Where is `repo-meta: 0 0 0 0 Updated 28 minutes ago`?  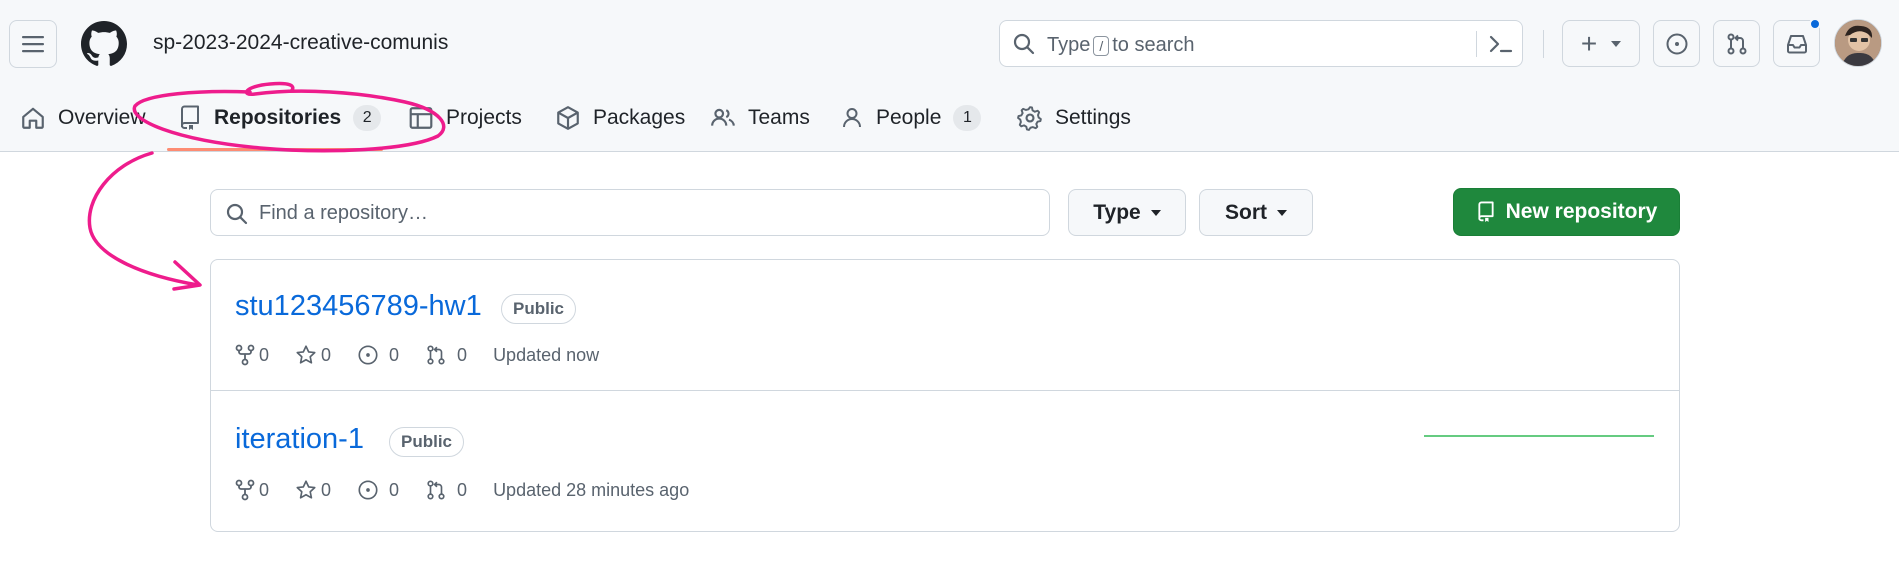 repo-meta: 0 0 0 0 Updated 28 minutes ago is located at coordinates (462, 490).